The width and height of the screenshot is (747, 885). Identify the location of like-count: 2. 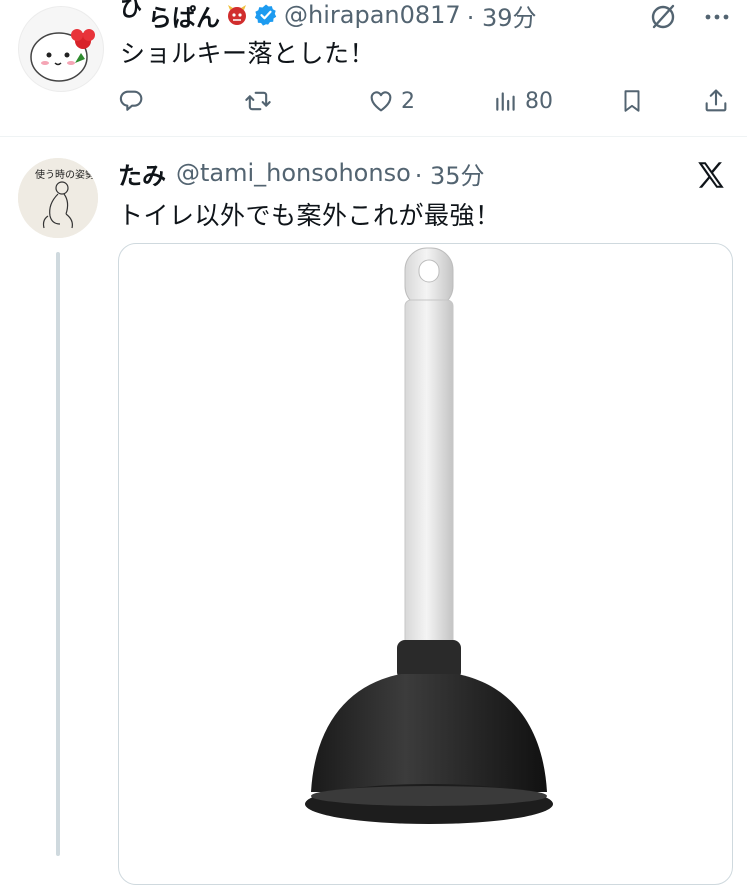
(408, 101).